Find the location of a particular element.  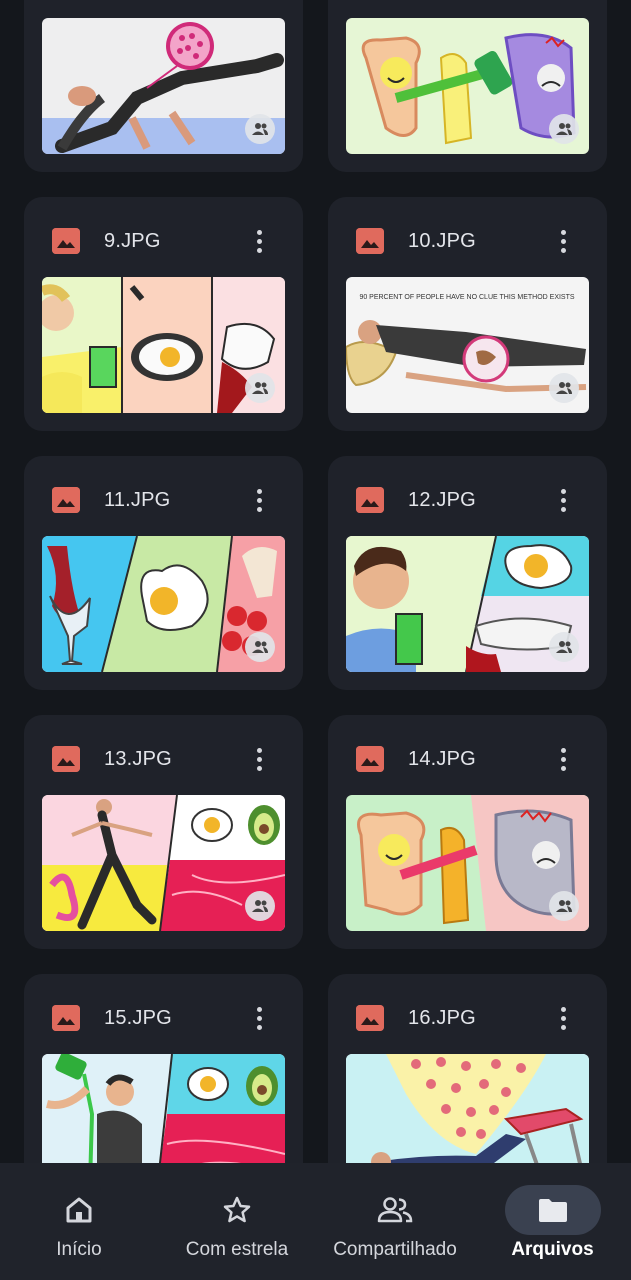

file-name: 10.JPG is located at coordinates (442, 241).